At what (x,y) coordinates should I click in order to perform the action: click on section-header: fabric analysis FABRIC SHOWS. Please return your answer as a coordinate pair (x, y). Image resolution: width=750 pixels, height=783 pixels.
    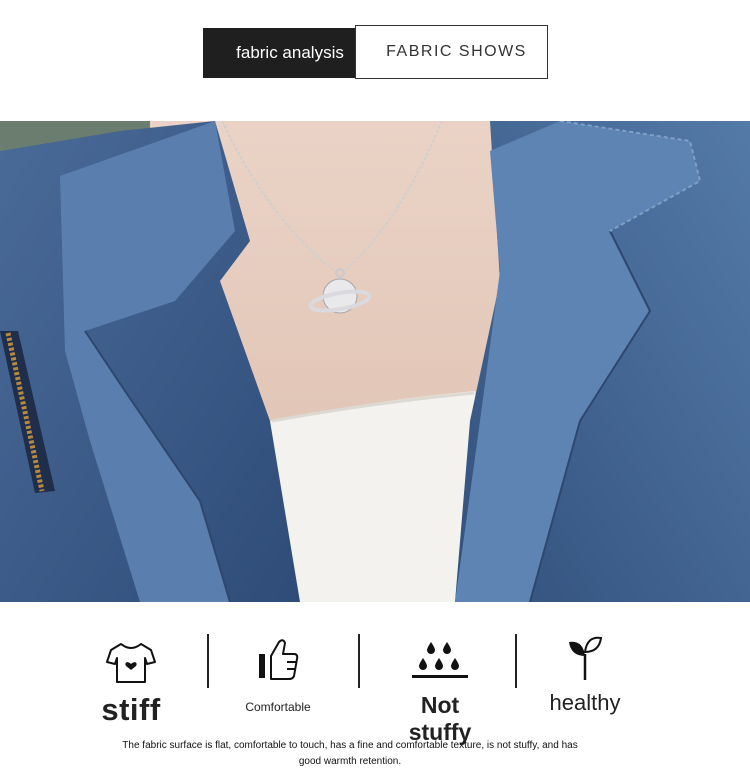
    Looking at the image, I should click on (376, 53).